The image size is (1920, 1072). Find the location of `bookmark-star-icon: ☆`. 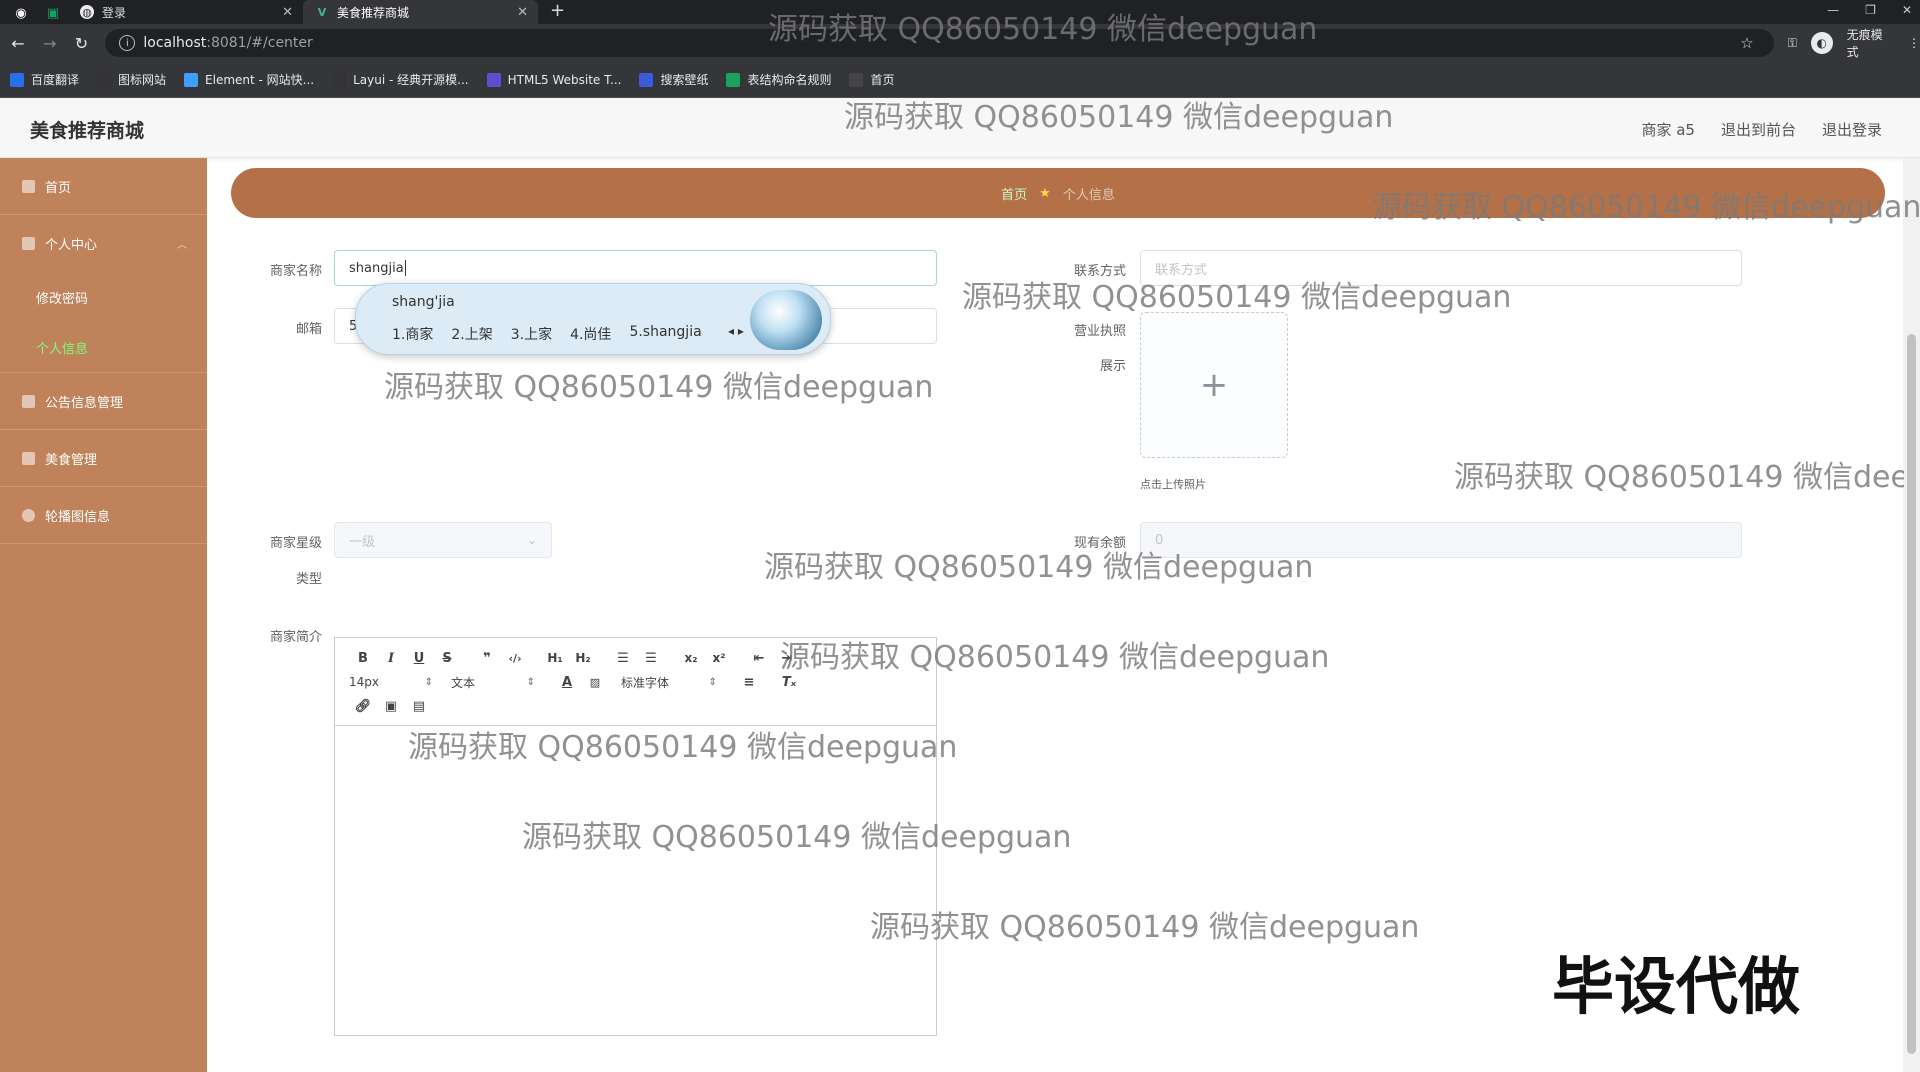

bookmark-star-icon: ☆ is located at coordinates (1746, 43).